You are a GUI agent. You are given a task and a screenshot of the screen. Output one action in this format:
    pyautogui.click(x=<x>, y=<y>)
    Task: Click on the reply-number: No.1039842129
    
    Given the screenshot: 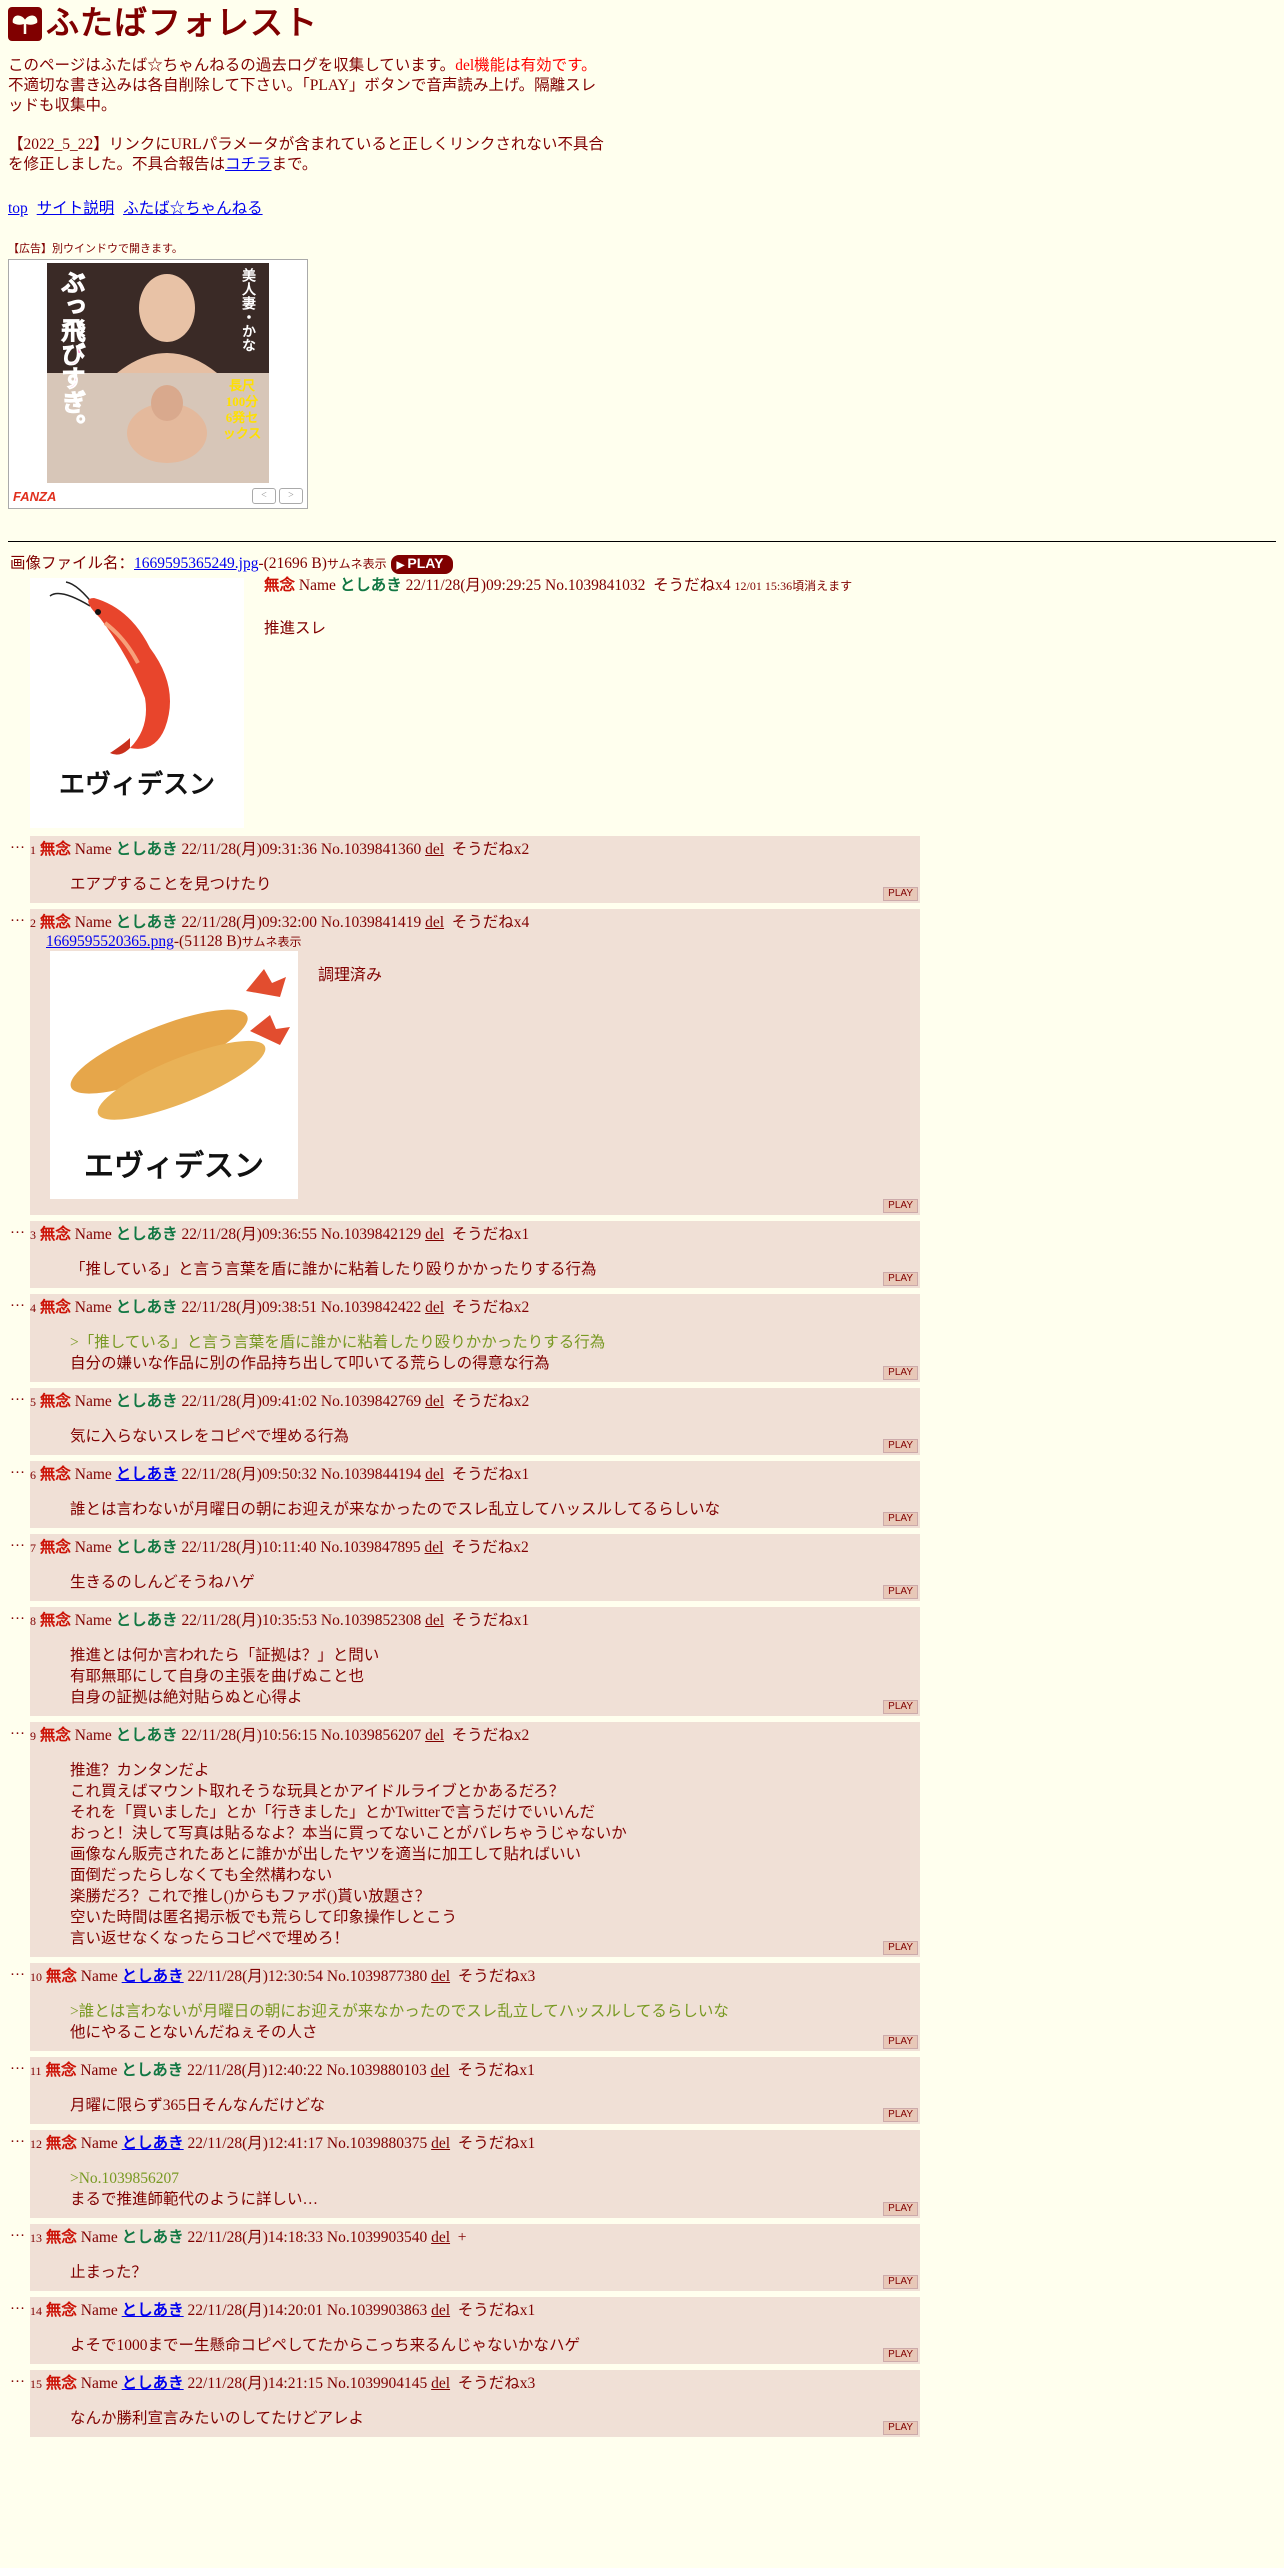 What is the action you would take?
    pyautogui.click(x=371, y=1234)
    